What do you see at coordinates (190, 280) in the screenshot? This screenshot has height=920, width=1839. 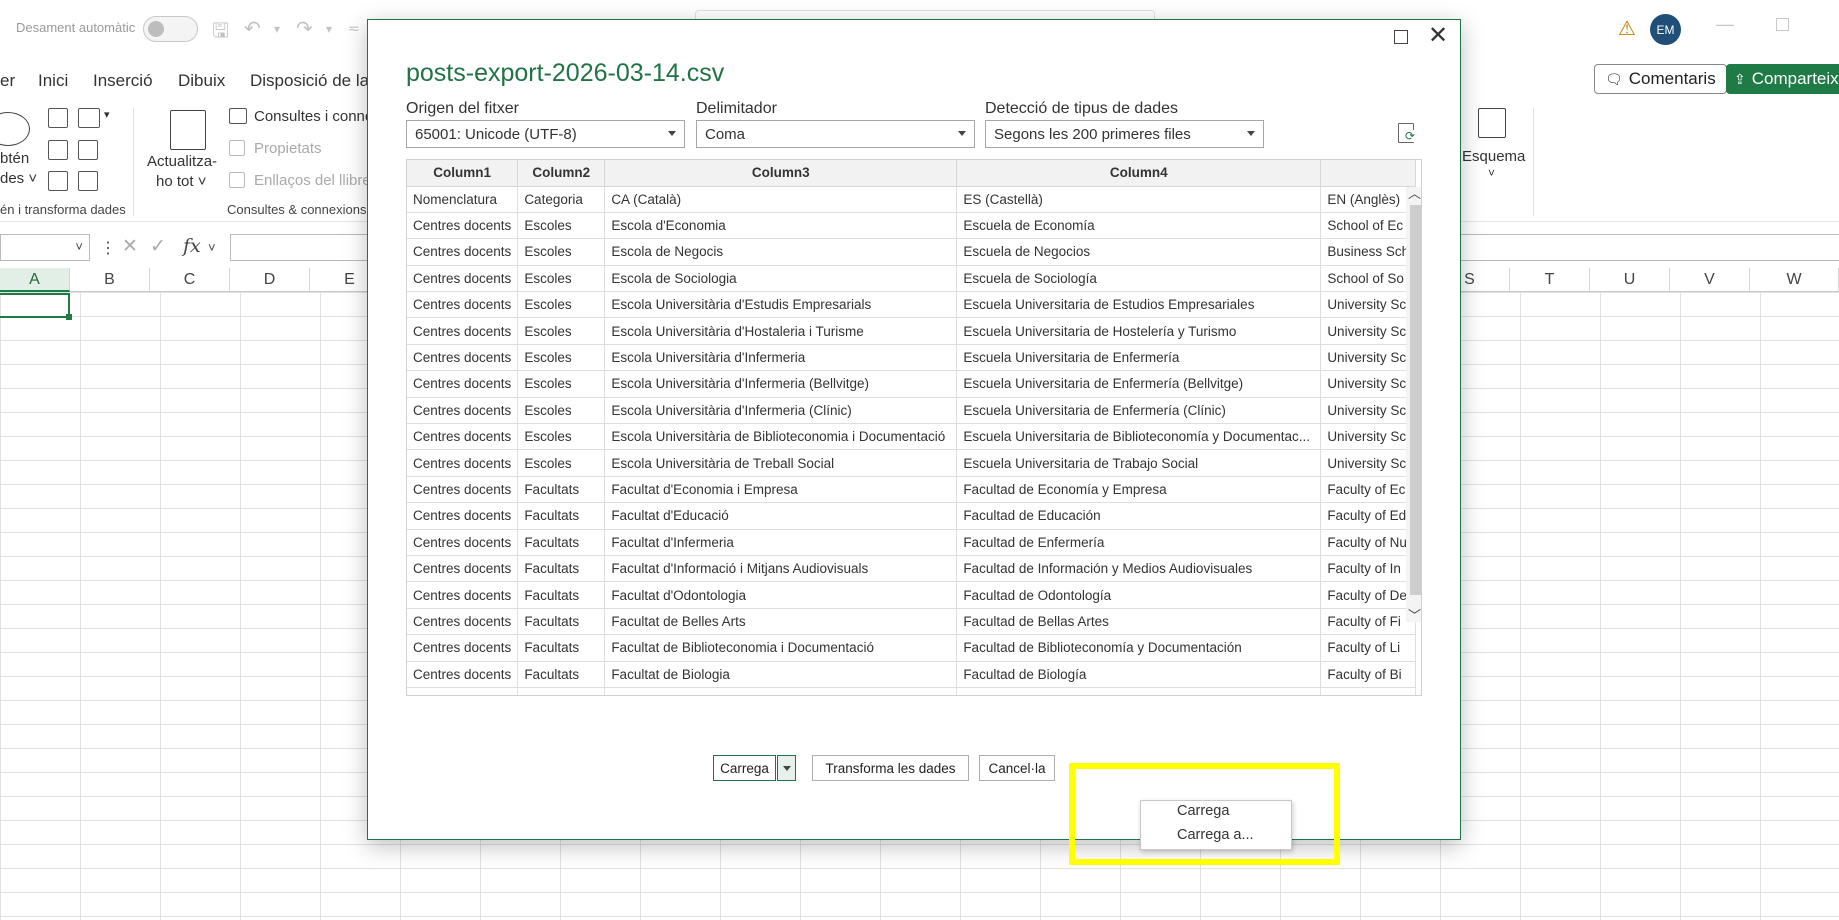 I see `column-header: C` at bounding box center [190, 280].